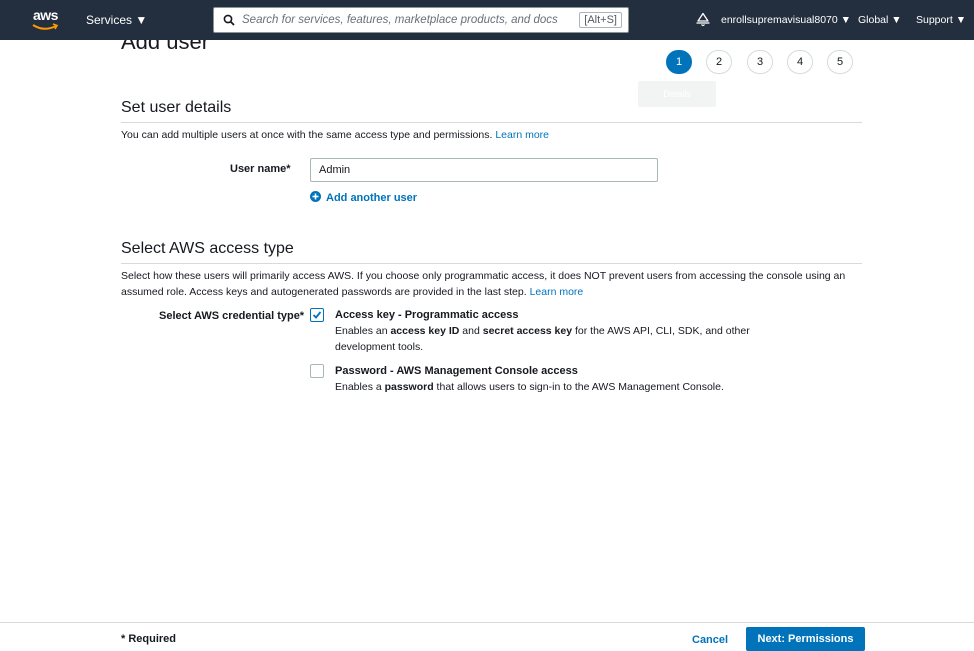 The image size is (974, 651). I want to click on step-3: 3, so click(760, 62).